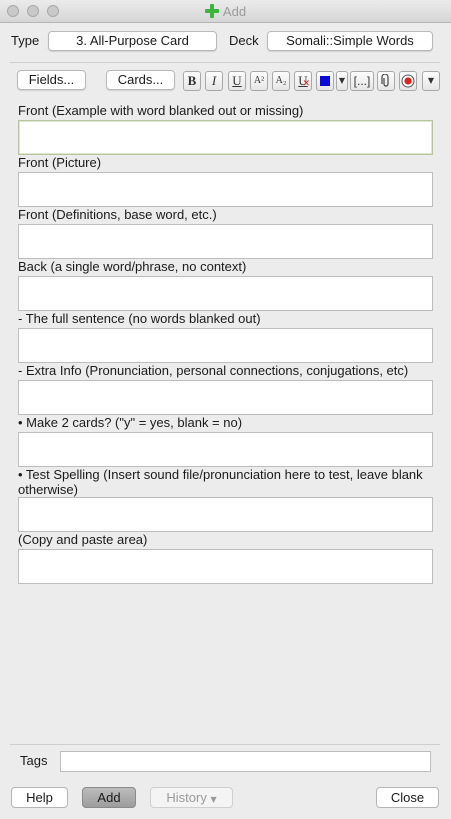 The image size is (451, 819). Describe the element at coordinates (225, 449) in the screenshot. I see `field-make-2-cards-input` at that location.